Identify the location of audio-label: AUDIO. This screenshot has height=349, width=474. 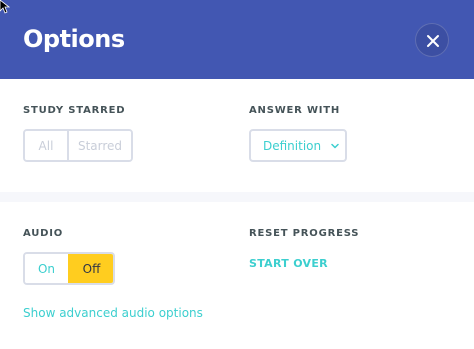
(43, 233).